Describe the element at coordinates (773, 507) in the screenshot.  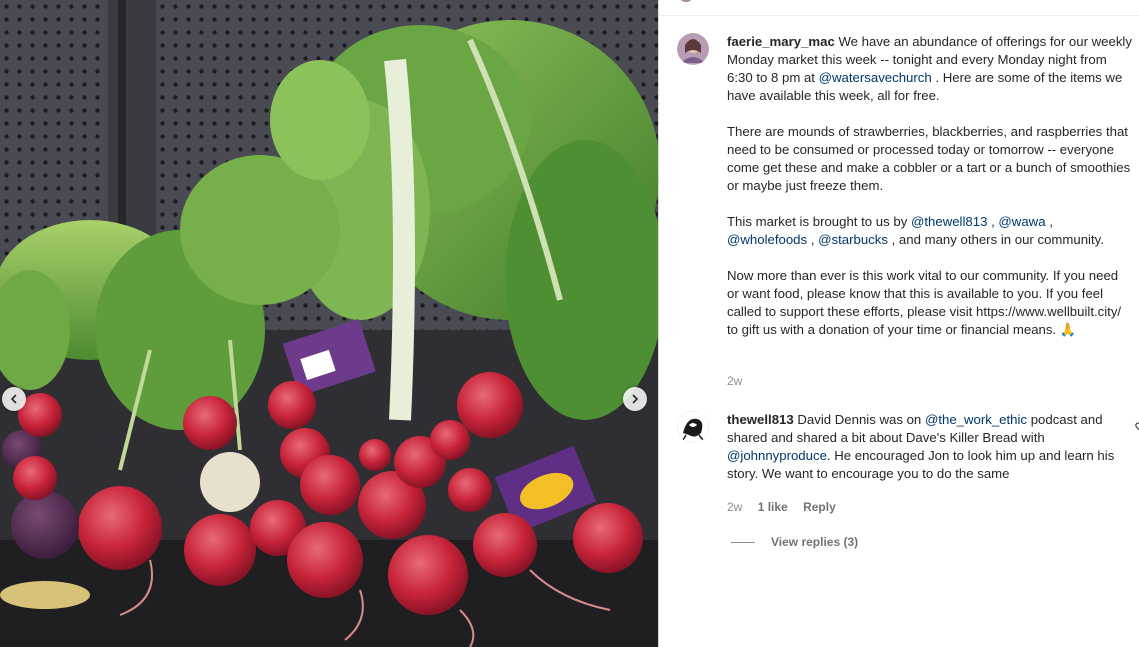
I see `likes-count: 1 like` at that location.